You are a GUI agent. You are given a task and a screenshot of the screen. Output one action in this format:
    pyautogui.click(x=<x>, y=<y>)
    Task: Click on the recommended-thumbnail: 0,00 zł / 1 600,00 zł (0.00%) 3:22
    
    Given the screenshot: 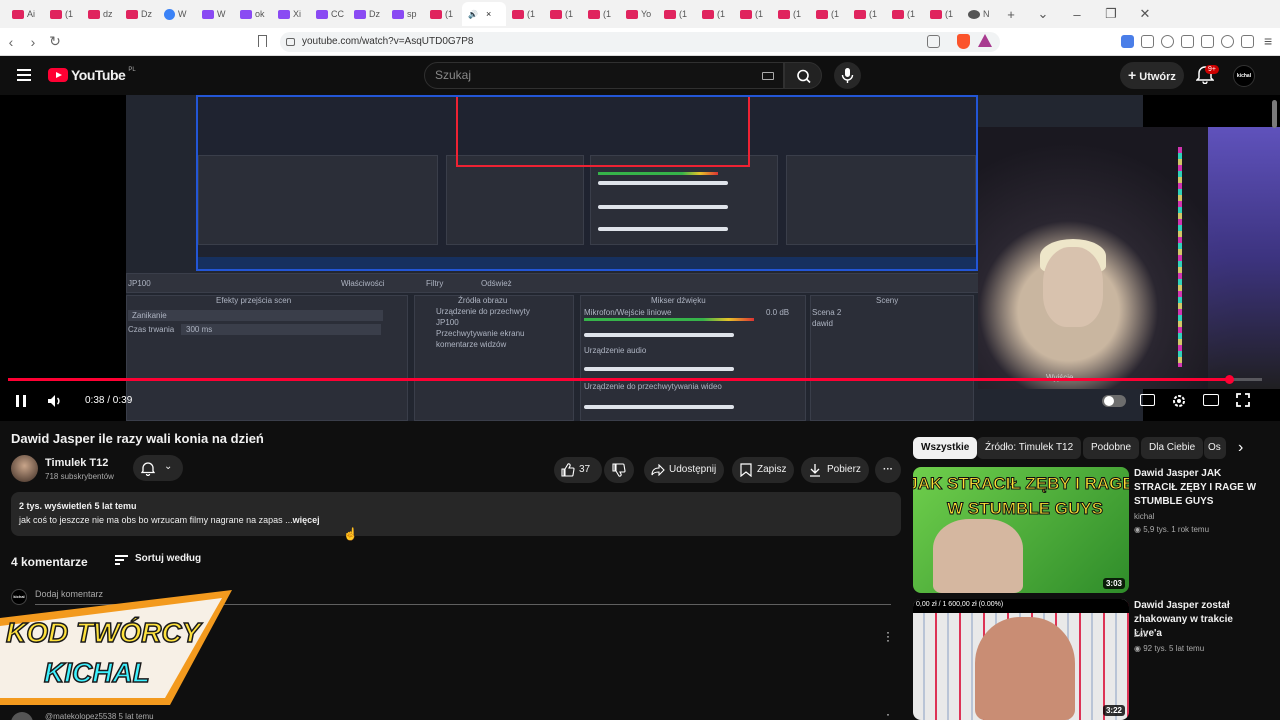 What is the action you would take?
    pyautogui.click(x=1021, y=659)
    